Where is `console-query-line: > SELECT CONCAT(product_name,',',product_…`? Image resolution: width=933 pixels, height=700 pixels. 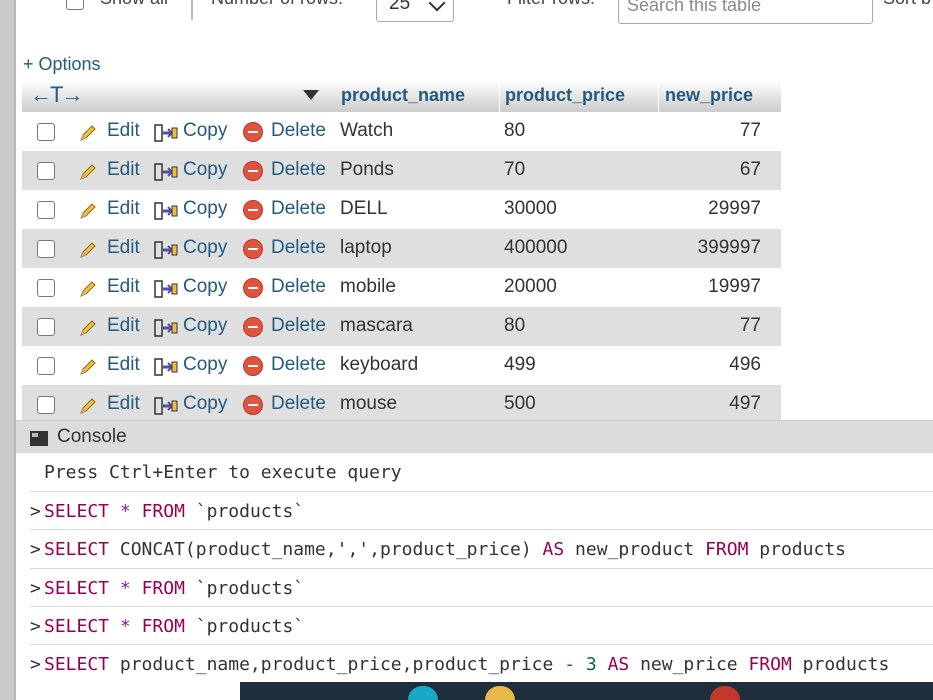 console-query-line: > SELECT CONCAT(product_name,',',product_… is located at coordinates (481, 548).